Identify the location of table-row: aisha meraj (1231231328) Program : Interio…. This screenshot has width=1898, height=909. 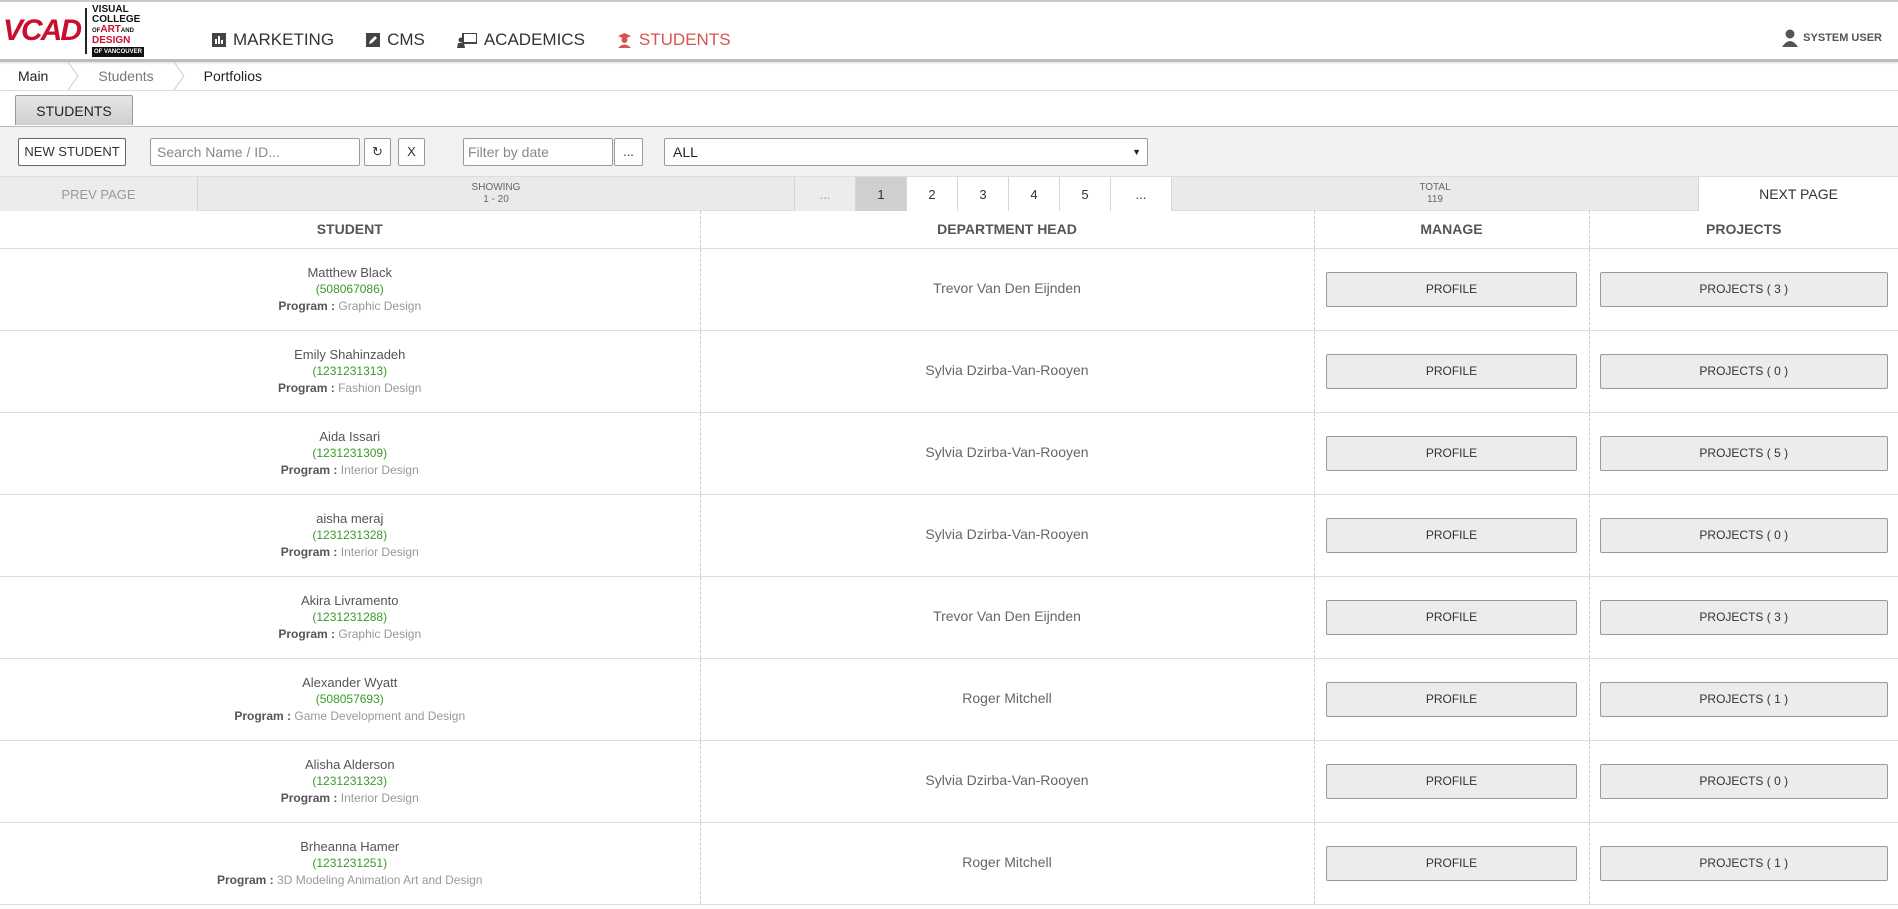
(949, 535).